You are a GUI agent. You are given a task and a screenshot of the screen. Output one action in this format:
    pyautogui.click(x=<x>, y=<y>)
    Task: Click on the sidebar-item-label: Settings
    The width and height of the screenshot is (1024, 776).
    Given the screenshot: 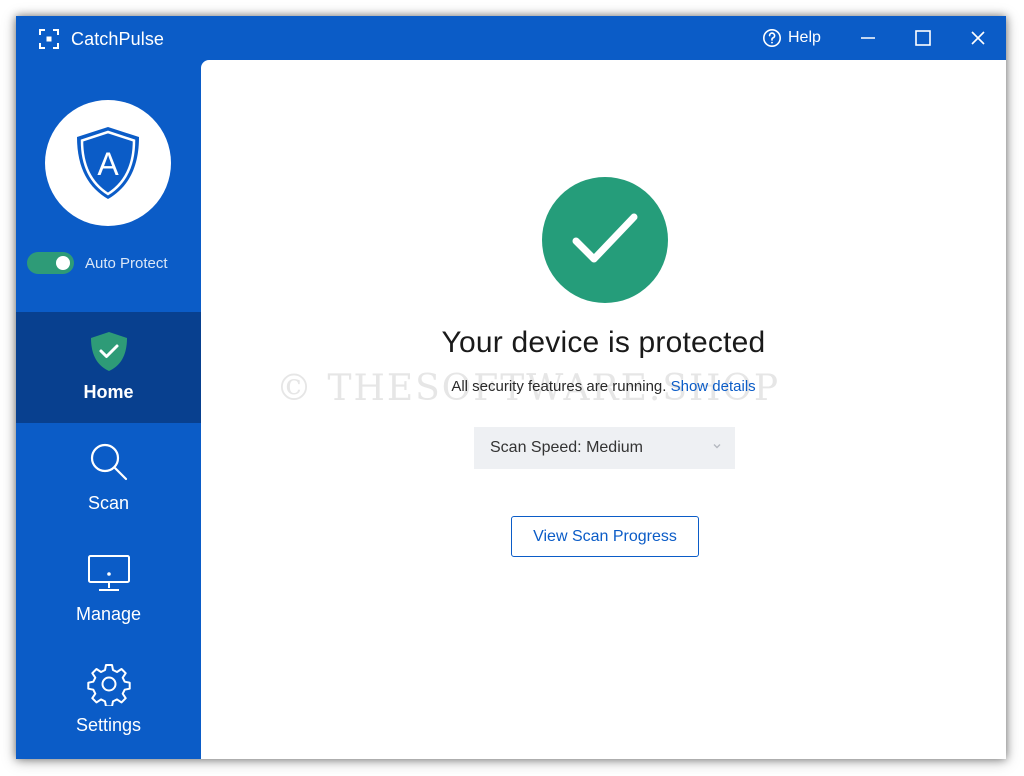 What is the action you would take?
    pyautogui.click(x=108, y=725)
    